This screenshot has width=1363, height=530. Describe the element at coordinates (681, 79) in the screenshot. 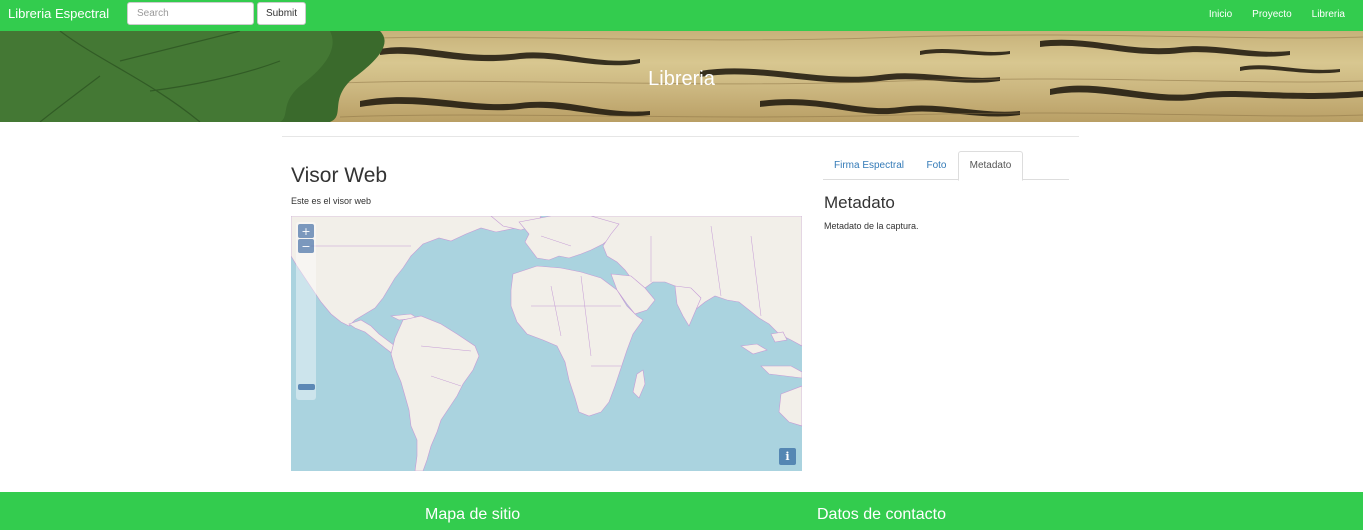

I see `banner-title: Libreria` at that location.